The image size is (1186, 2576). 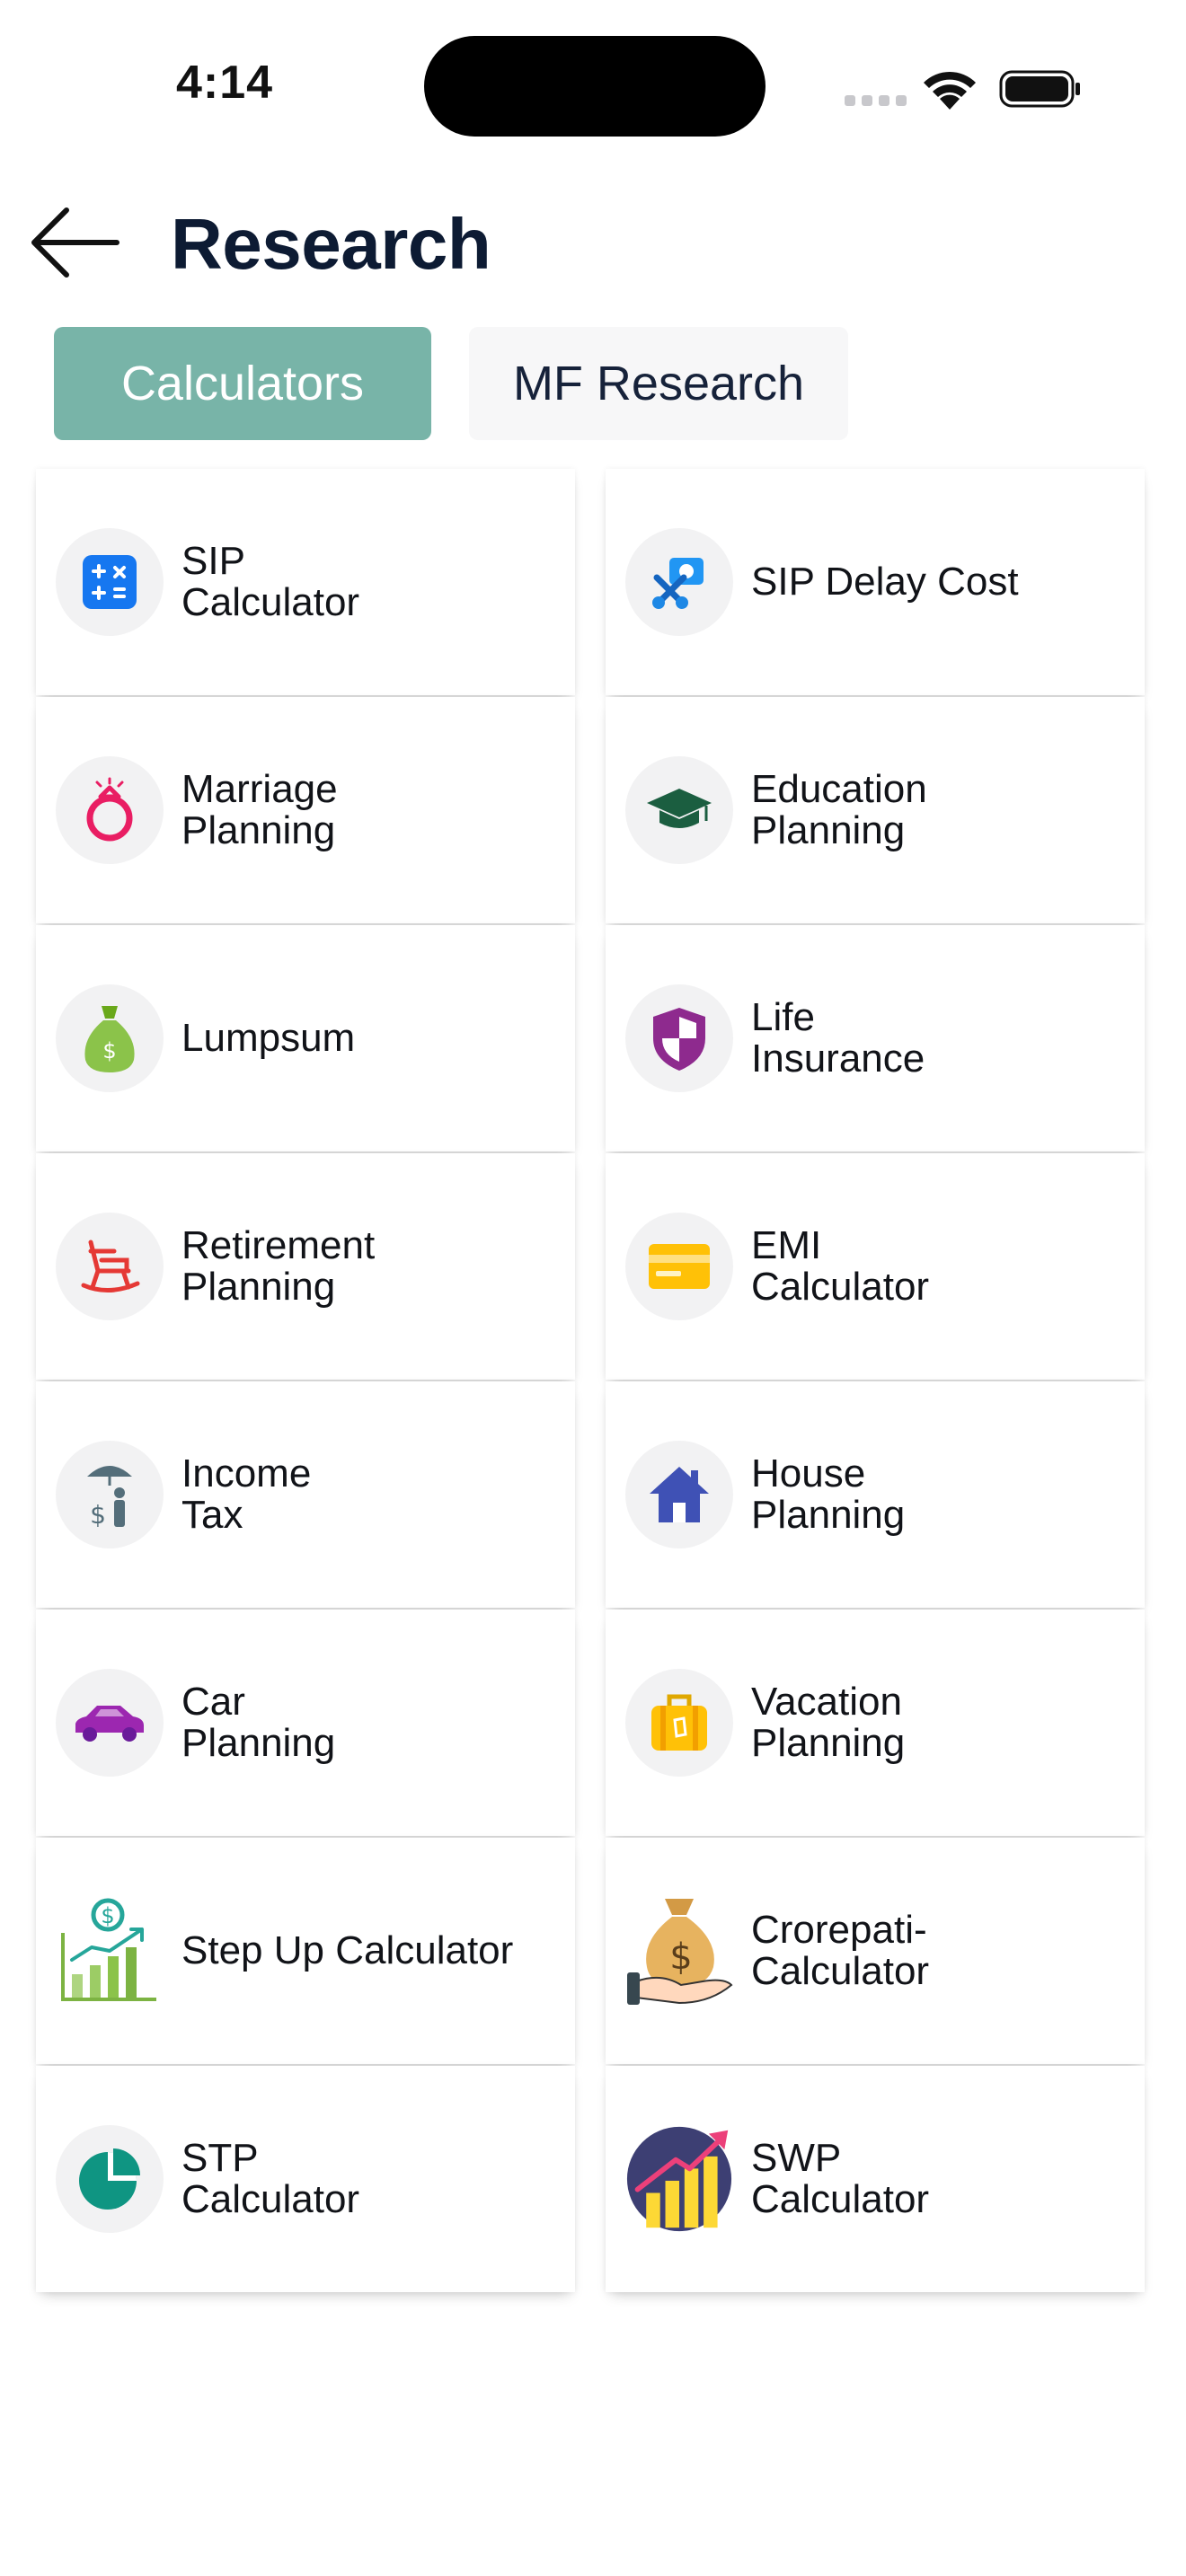 I want to click on wifi-icon, so click(x=950, y=90).